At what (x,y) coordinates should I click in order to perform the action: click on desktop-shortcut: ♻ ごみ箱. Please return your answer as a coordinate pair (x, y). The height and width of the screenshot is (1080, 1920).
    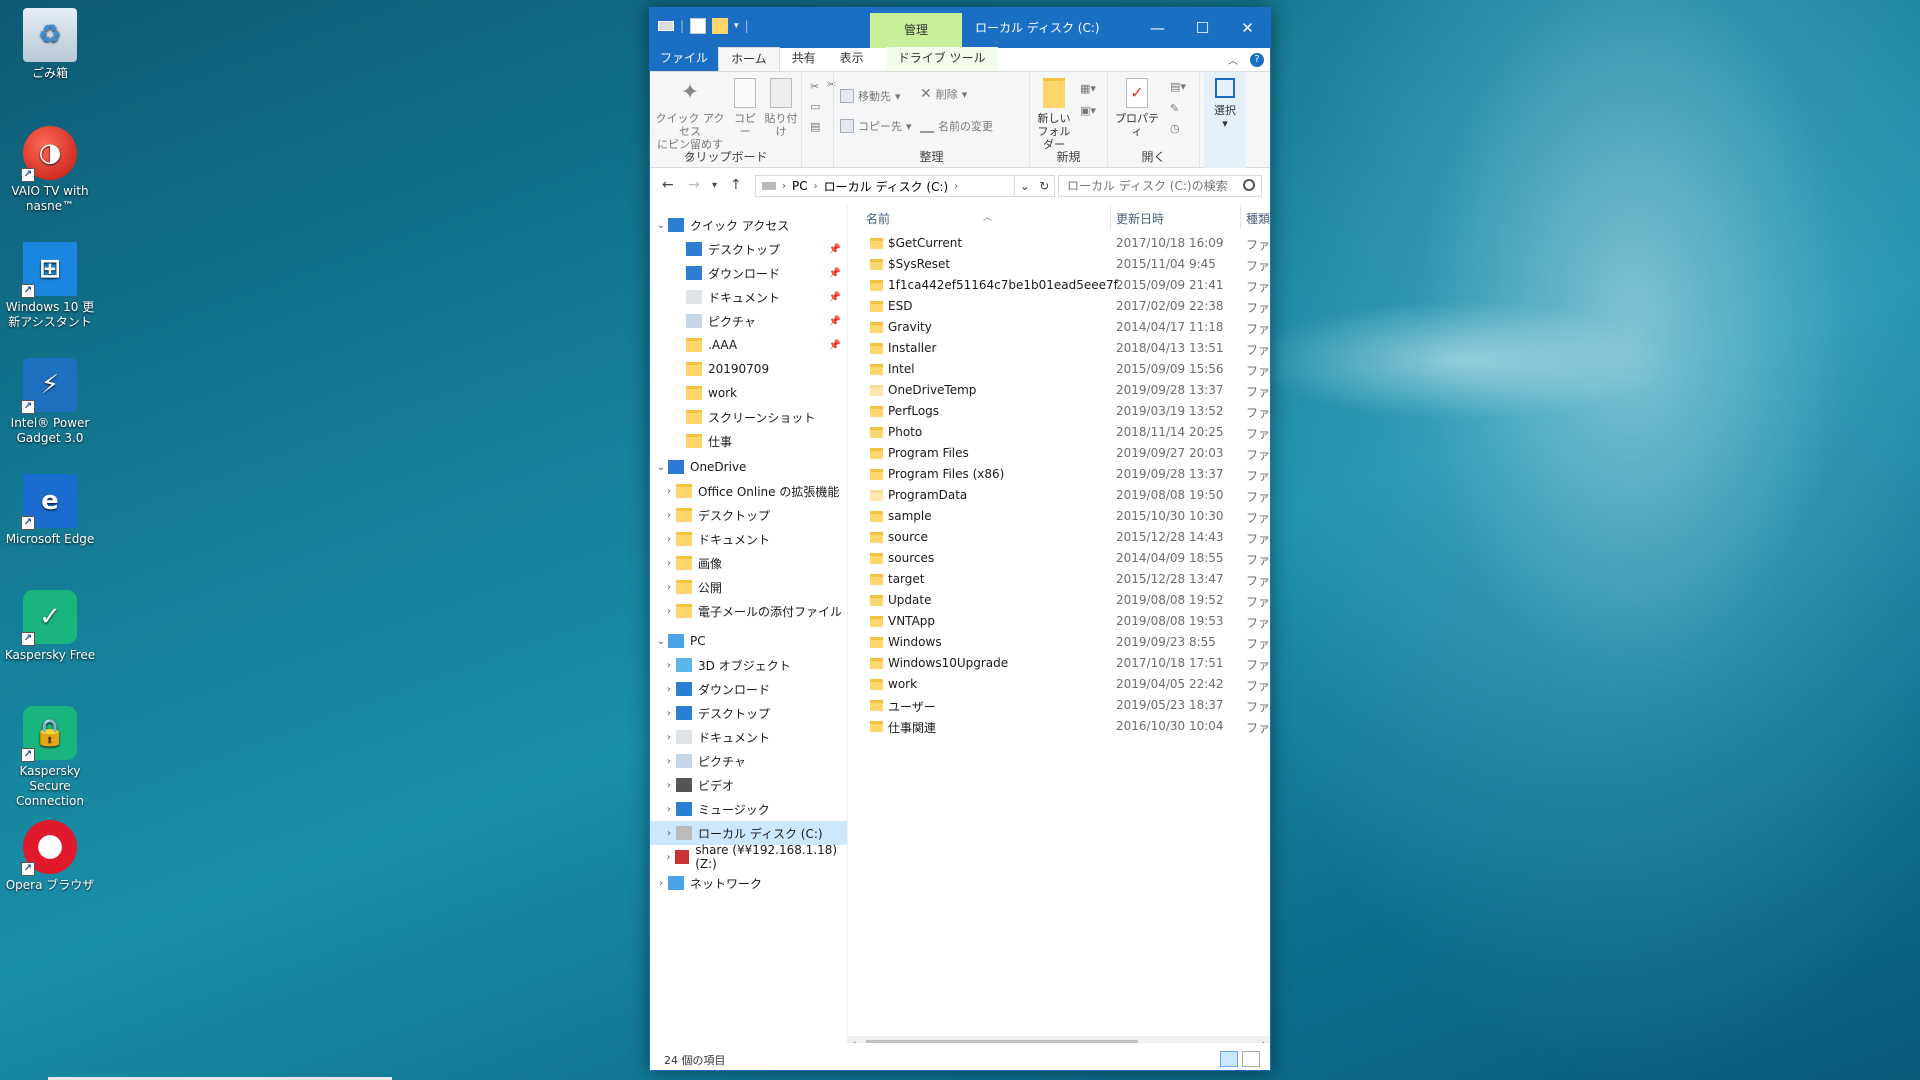
    Looking at the image, I should click on (50, 44).